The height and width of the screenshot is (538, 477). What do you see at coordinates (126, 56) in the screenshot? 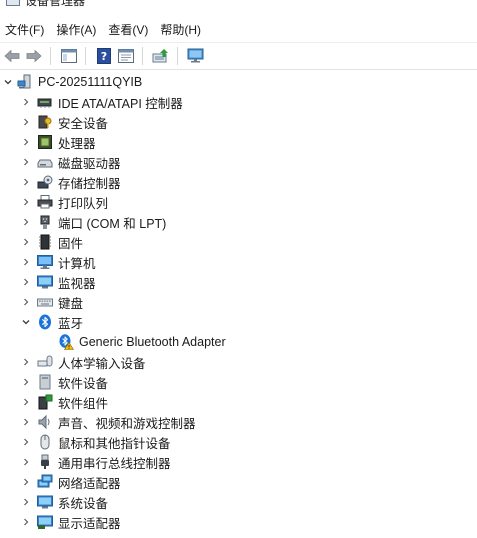
I see `properties-icon` at bounding box center [126, 56].